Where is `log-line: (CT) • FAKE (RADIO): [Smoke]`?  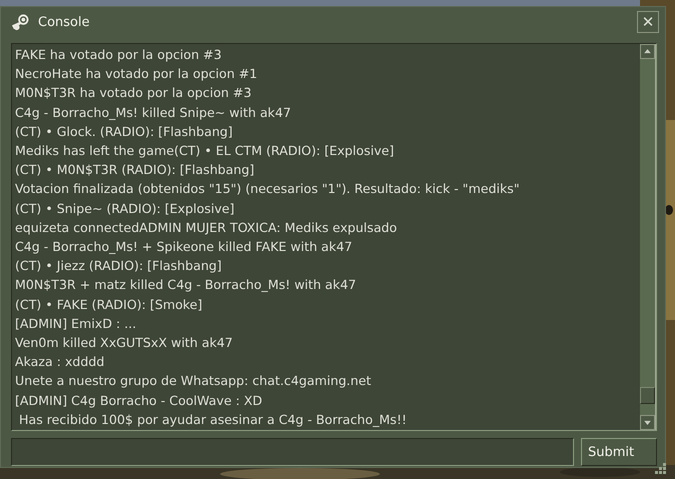
log-line: (CT) • FAKE (RADIO): [Smoke] is located at coordinates (109, 305).